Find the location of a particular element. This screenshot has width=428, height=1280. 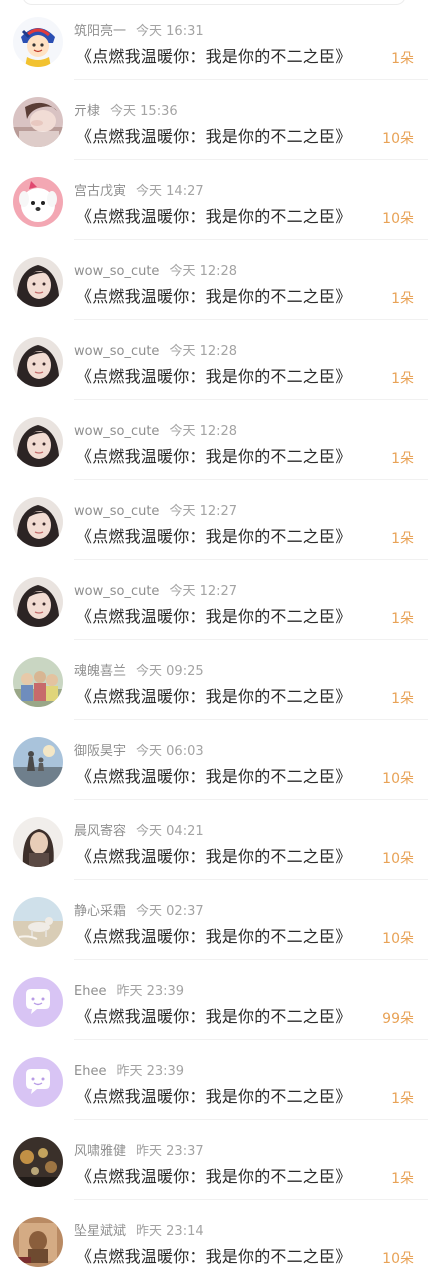

gift-record-row: 筑阳亮一 今天 16:31 《点燃我温暖你：我是你的不二之臣》 1朵 is located at coordinates (214, 40).